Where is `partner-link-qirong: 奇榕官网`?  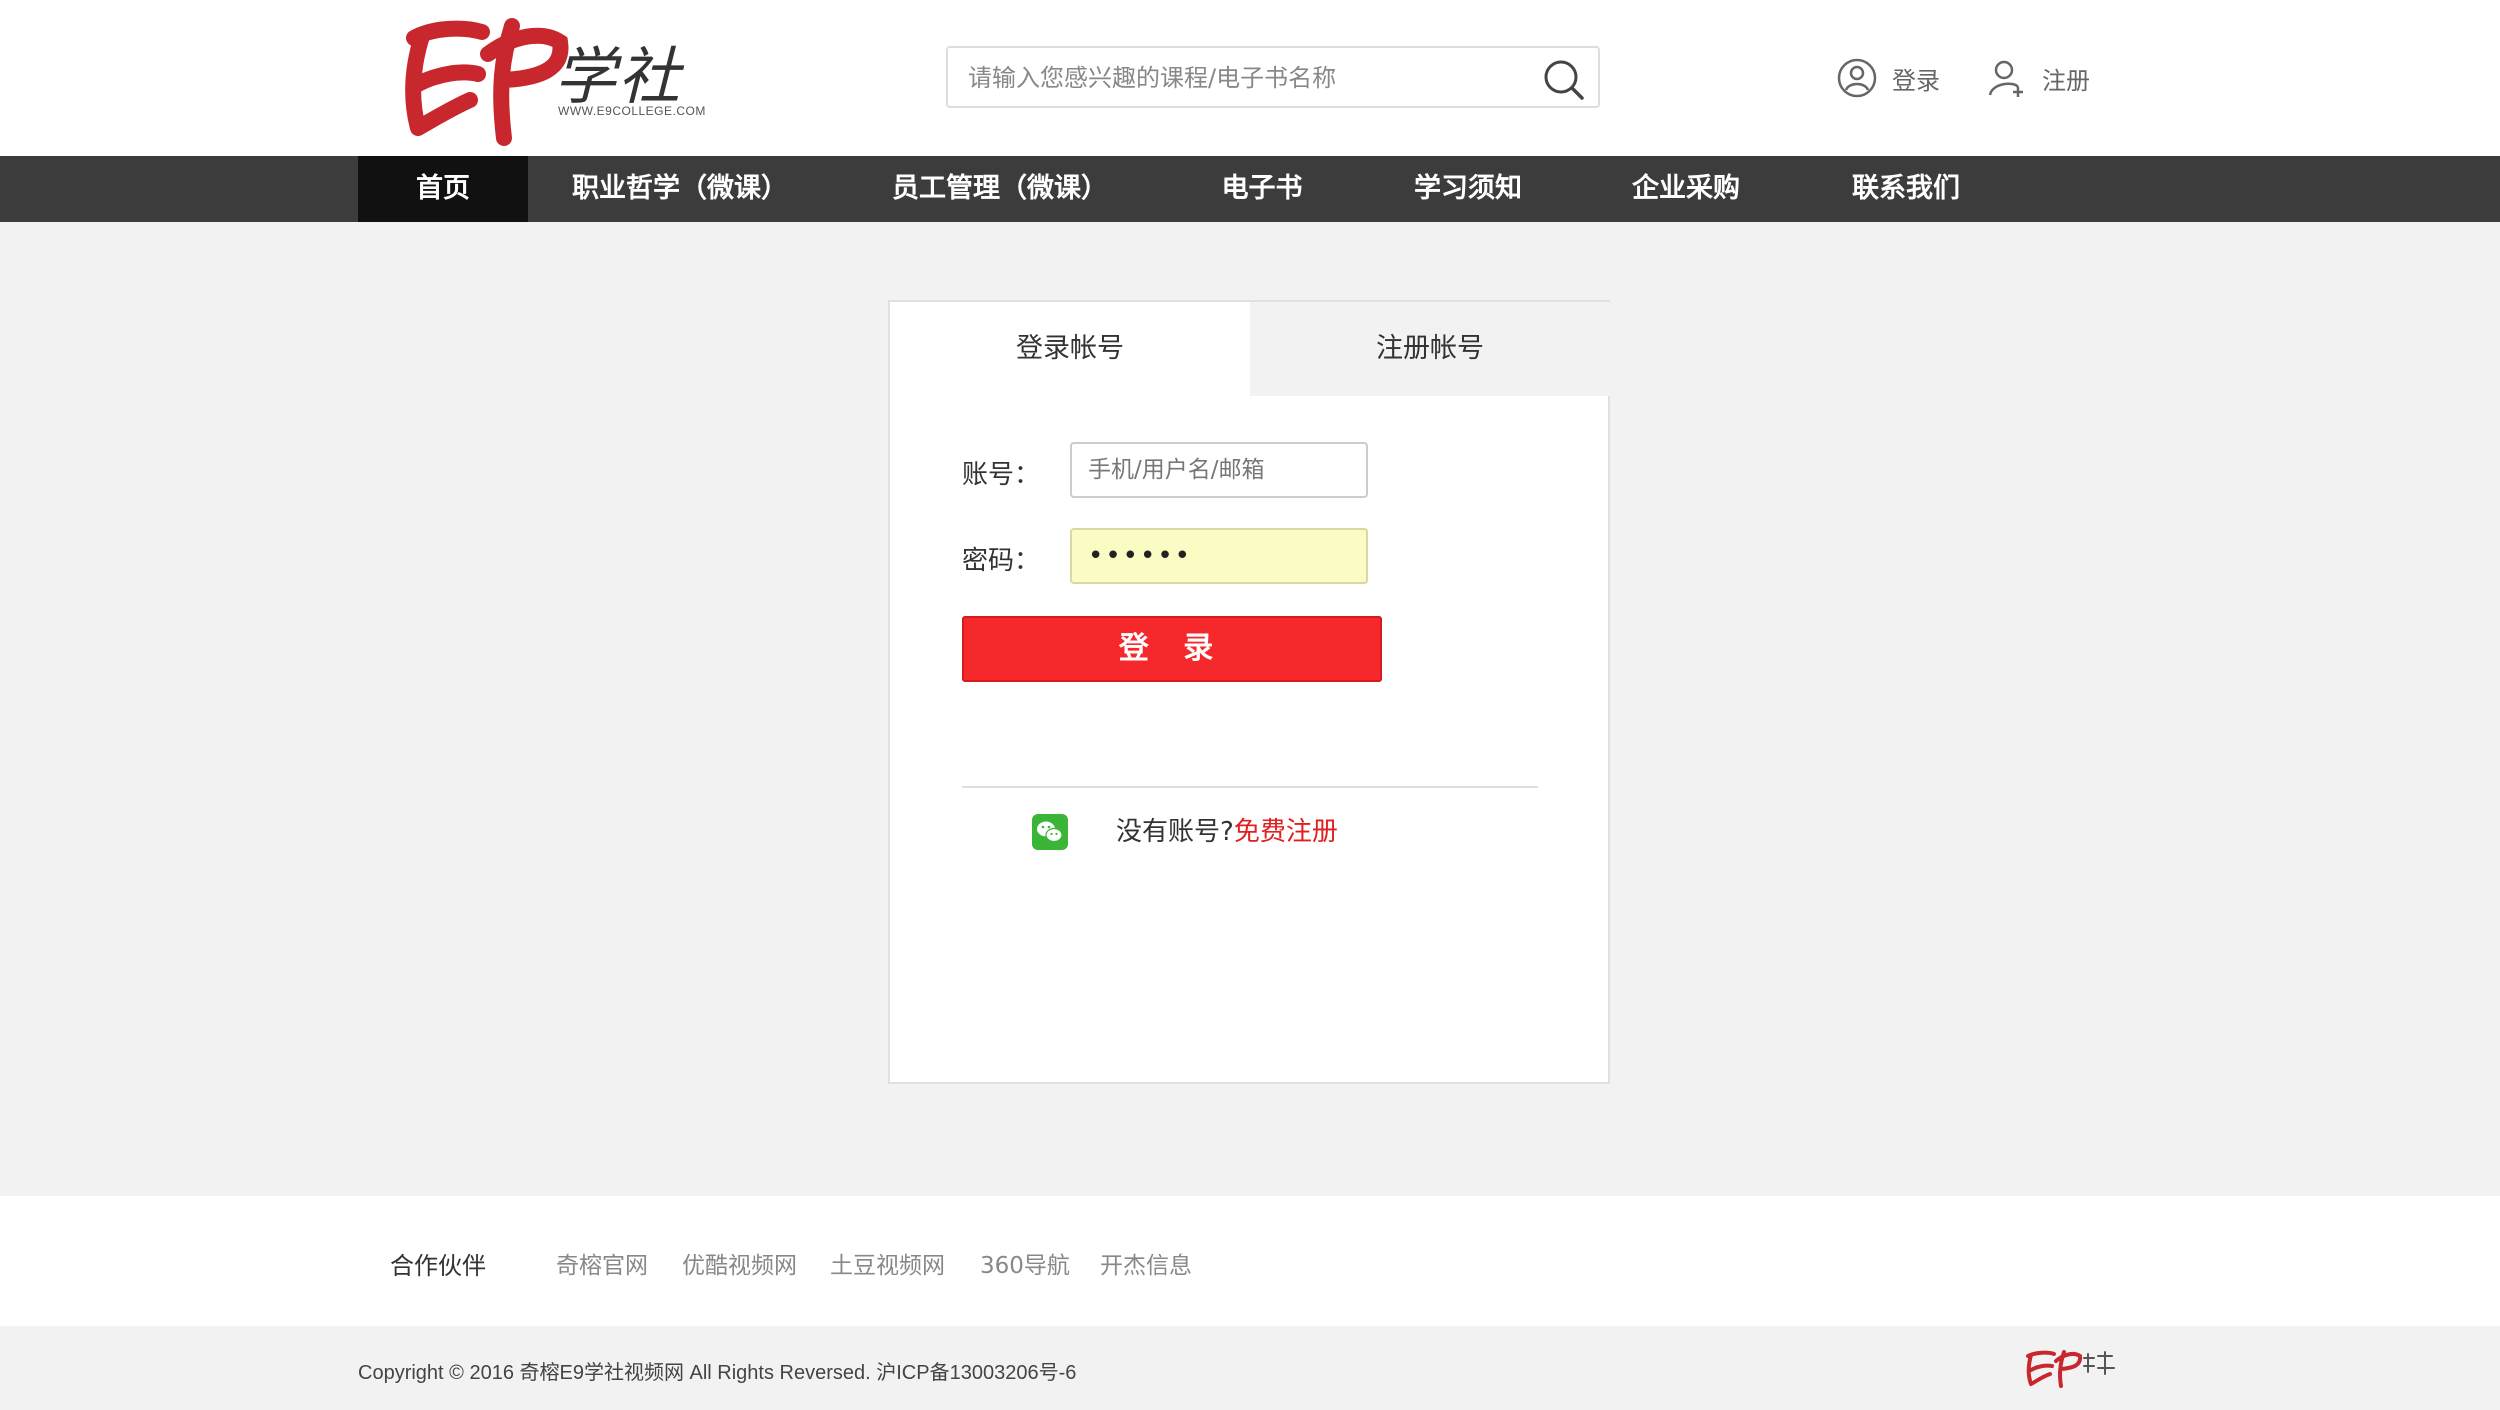
partner-link-qirong: 奇榕官网 is located at coordinates (602, 1263).